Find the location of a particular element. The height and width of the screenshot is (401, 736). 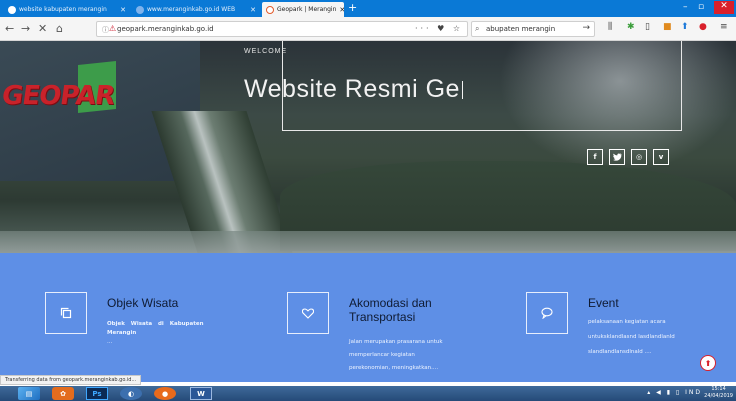

search-icon: ⌕ is located at coordinates (477, 28).